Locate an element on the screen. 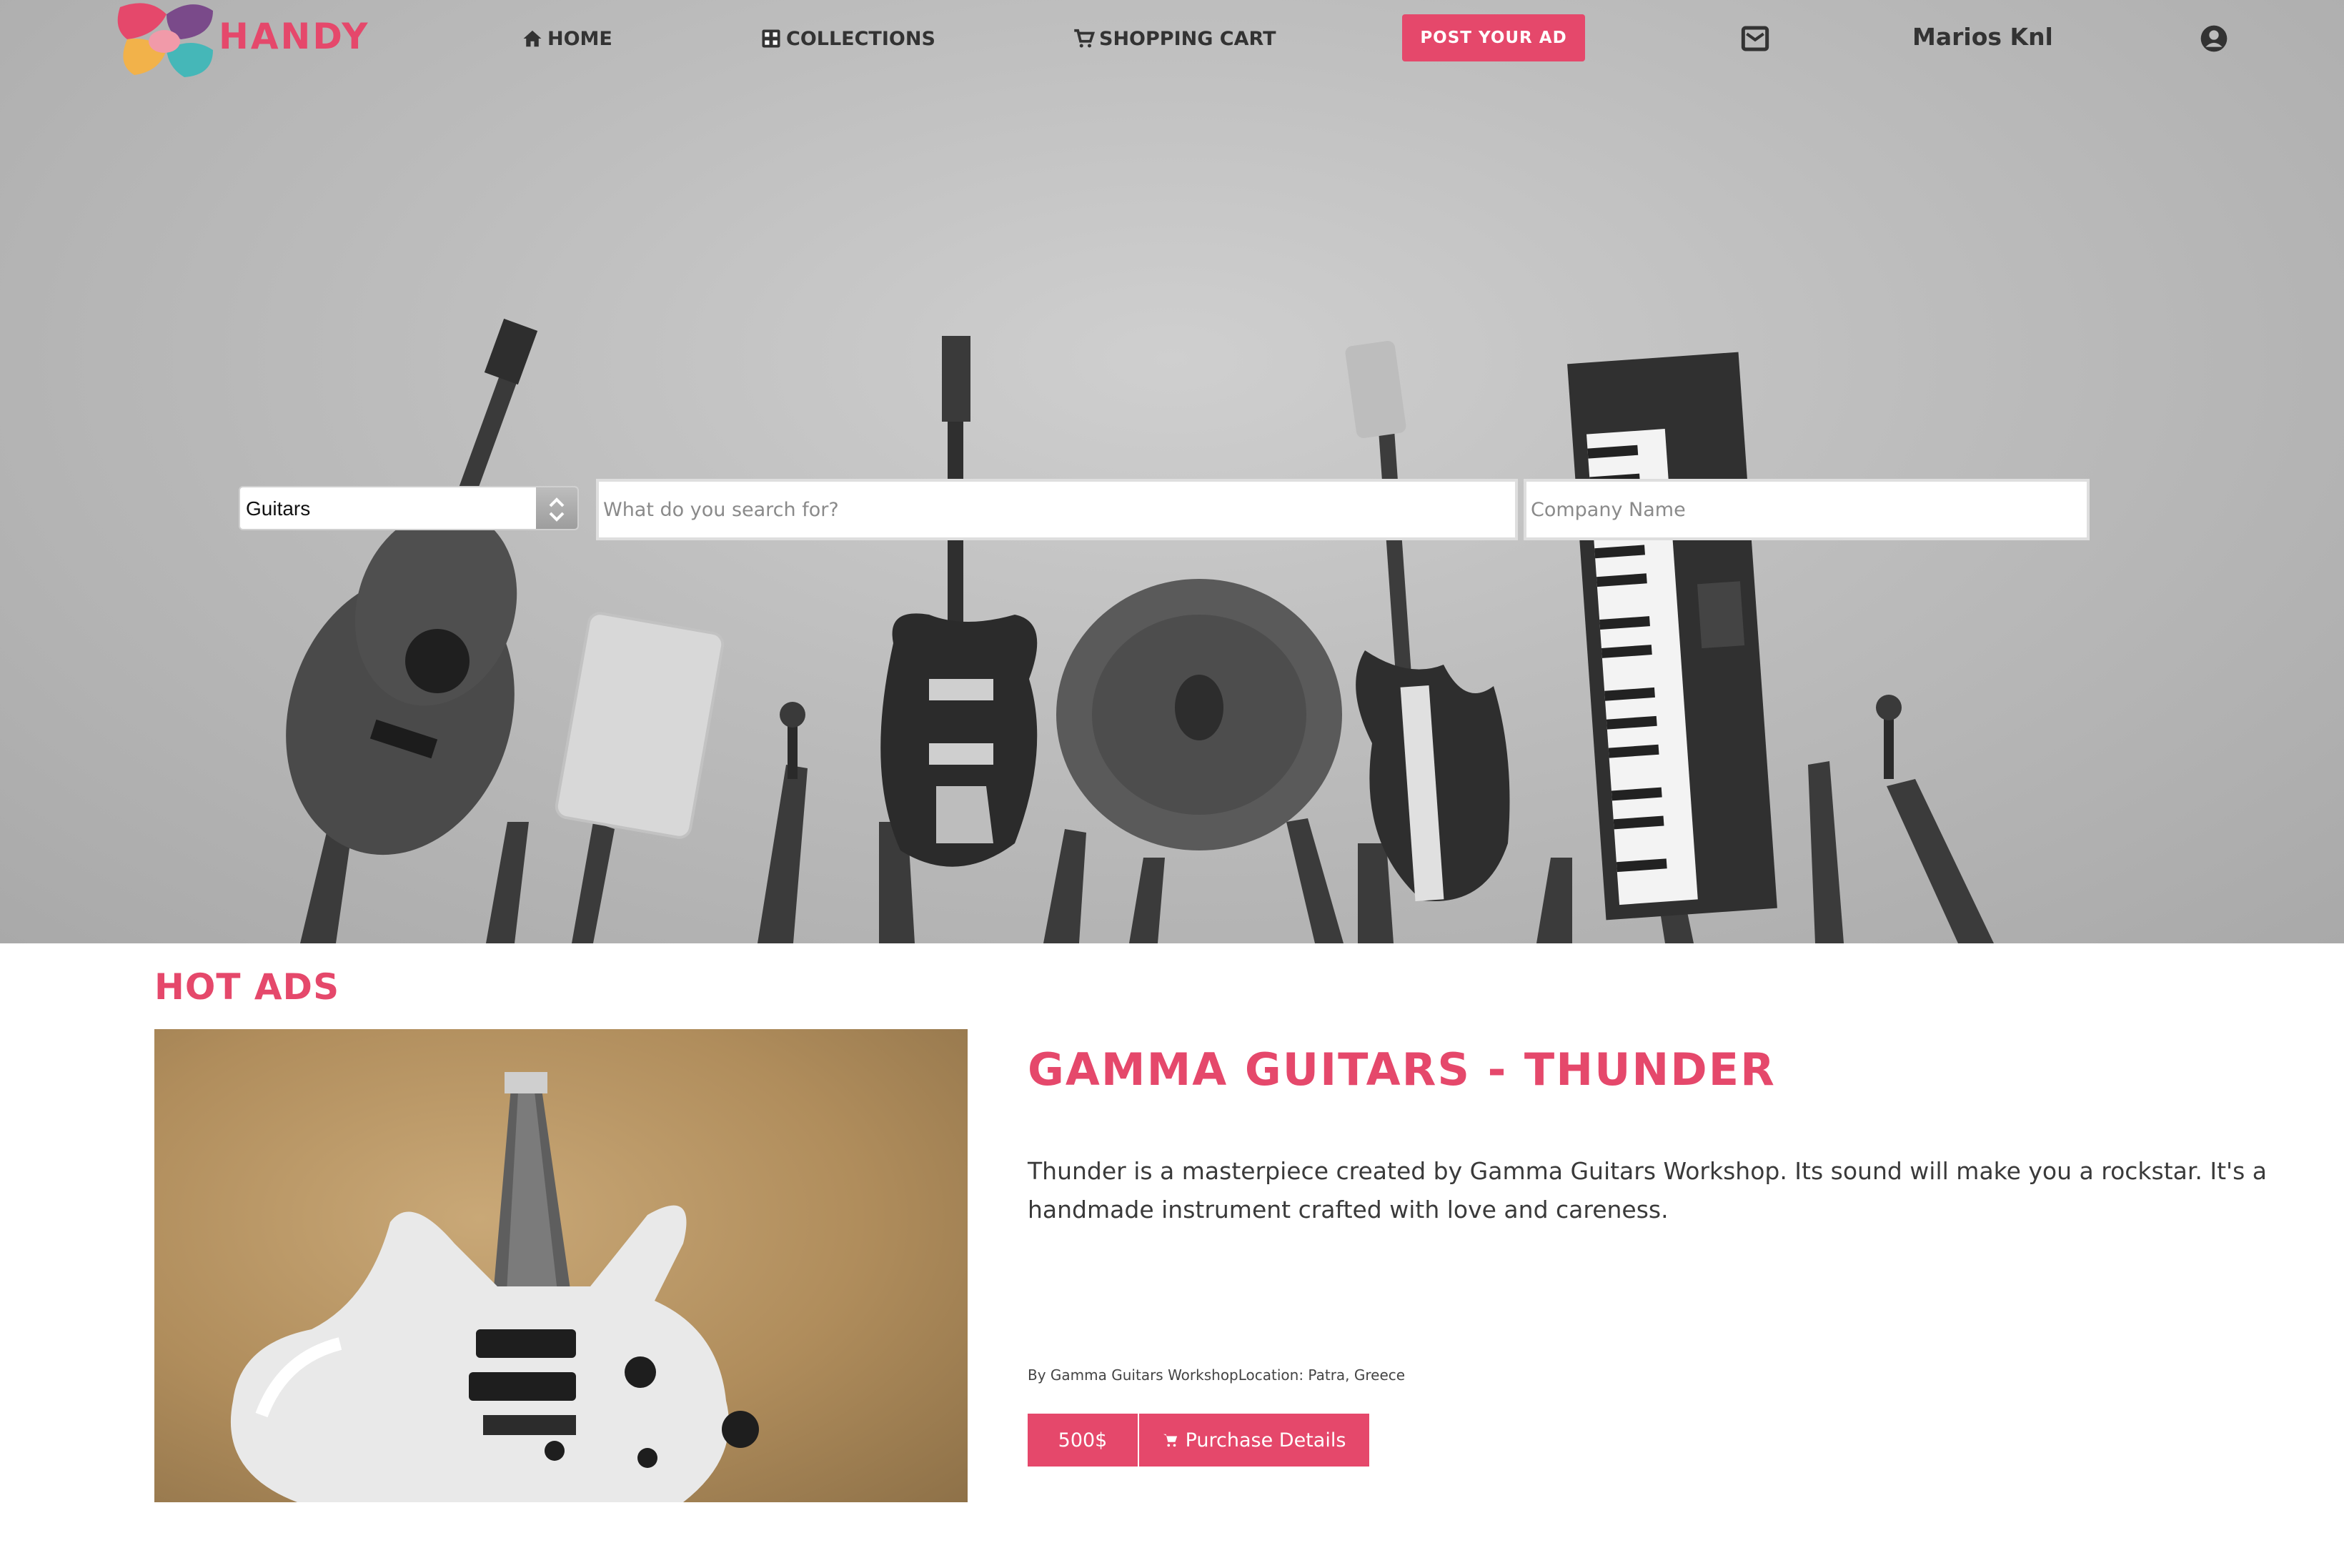 This screenshot has width=2344, height=1568. ad-image is located at coordinates (561, 1265).